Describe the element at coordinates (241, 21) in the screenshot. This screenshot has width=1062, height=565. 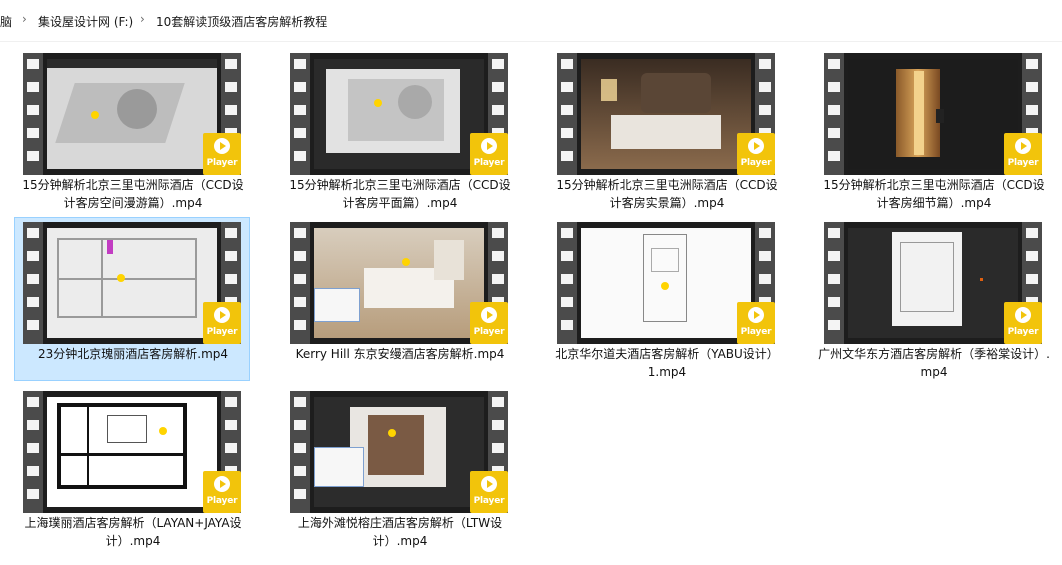
I see `breadcrumb-item-folder: 10套解读顶级酒店客房解析教程` at that location.